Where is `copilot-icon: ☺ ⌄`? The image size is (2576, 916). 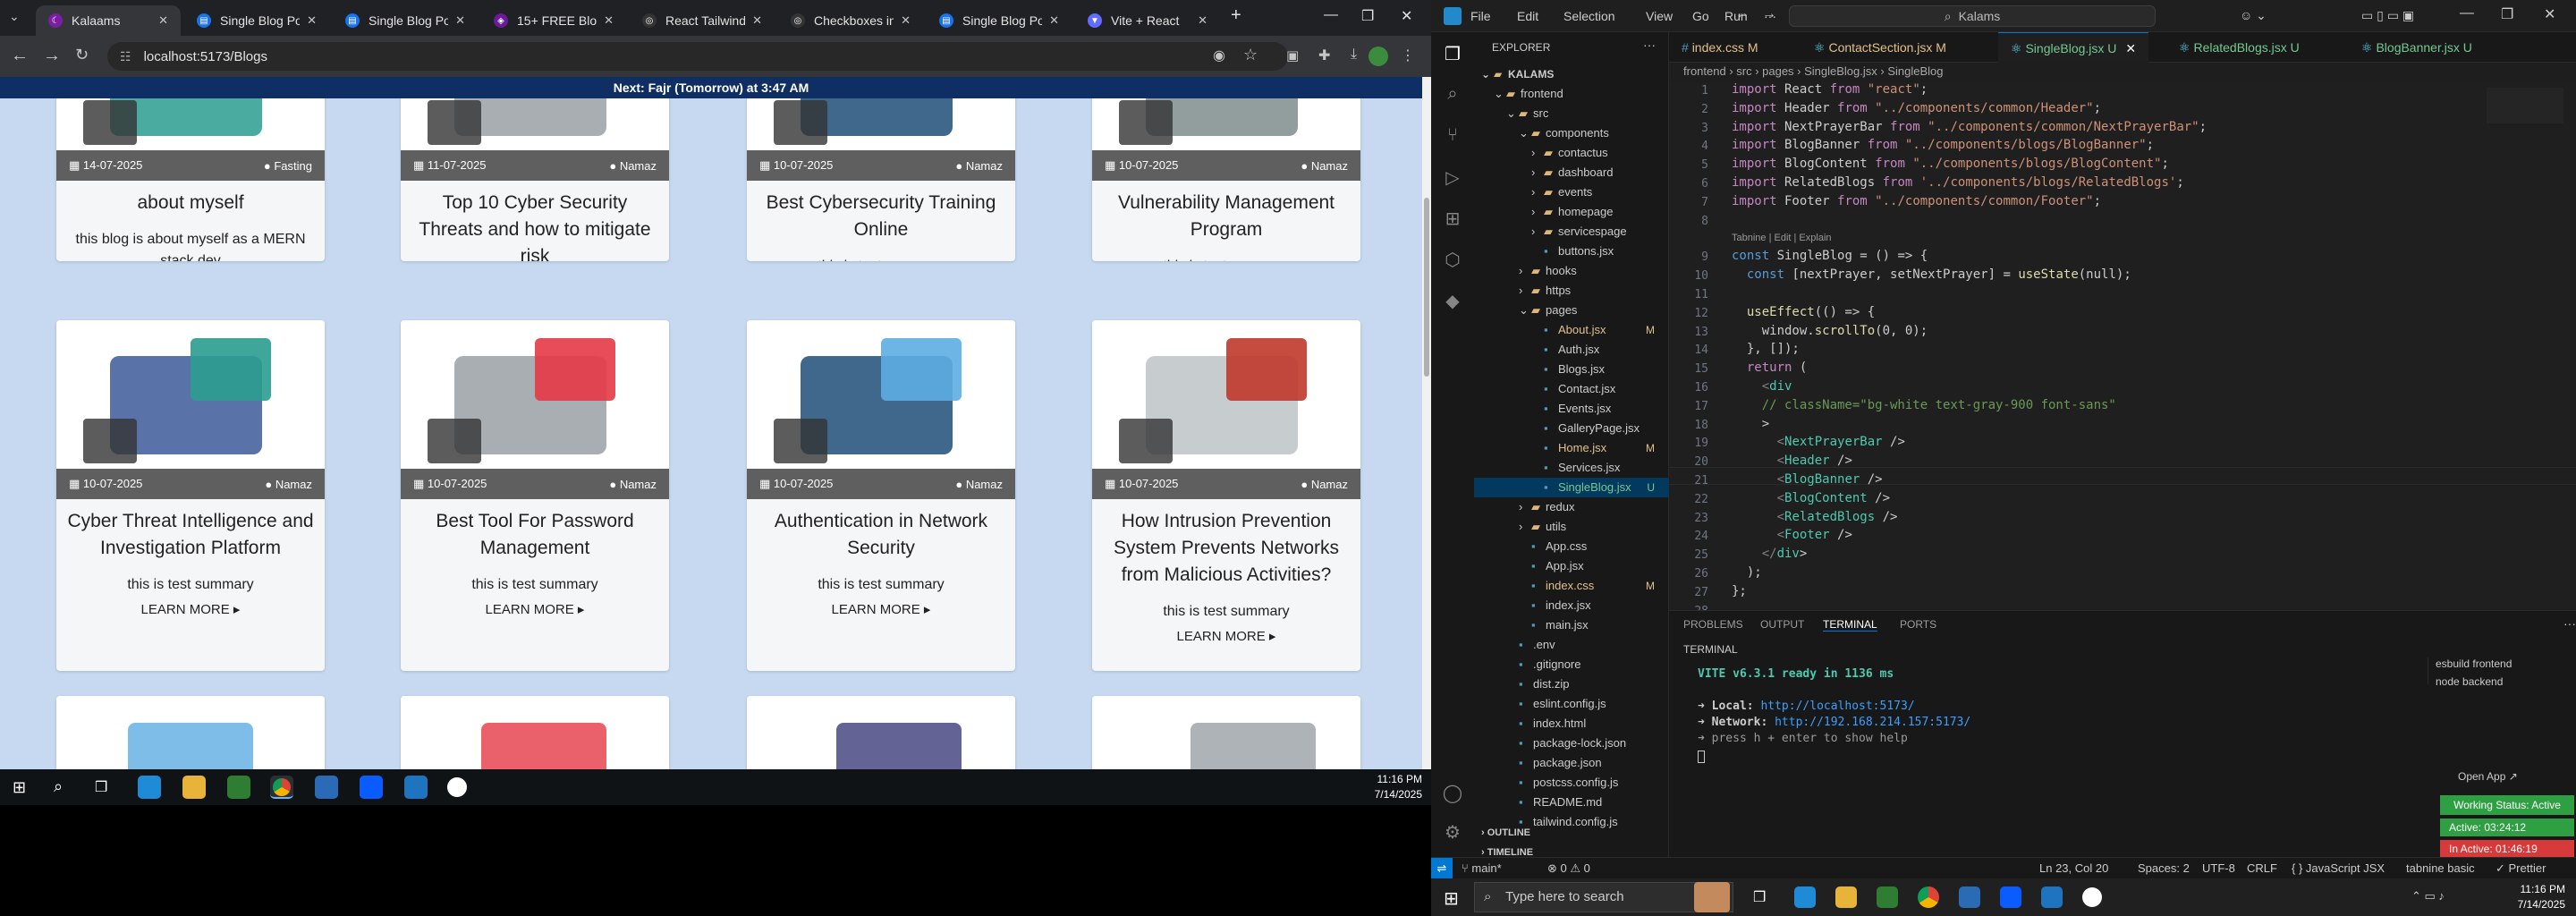 copilot-icon: ☺ ⌄ is located at coordinates (2253, 15).